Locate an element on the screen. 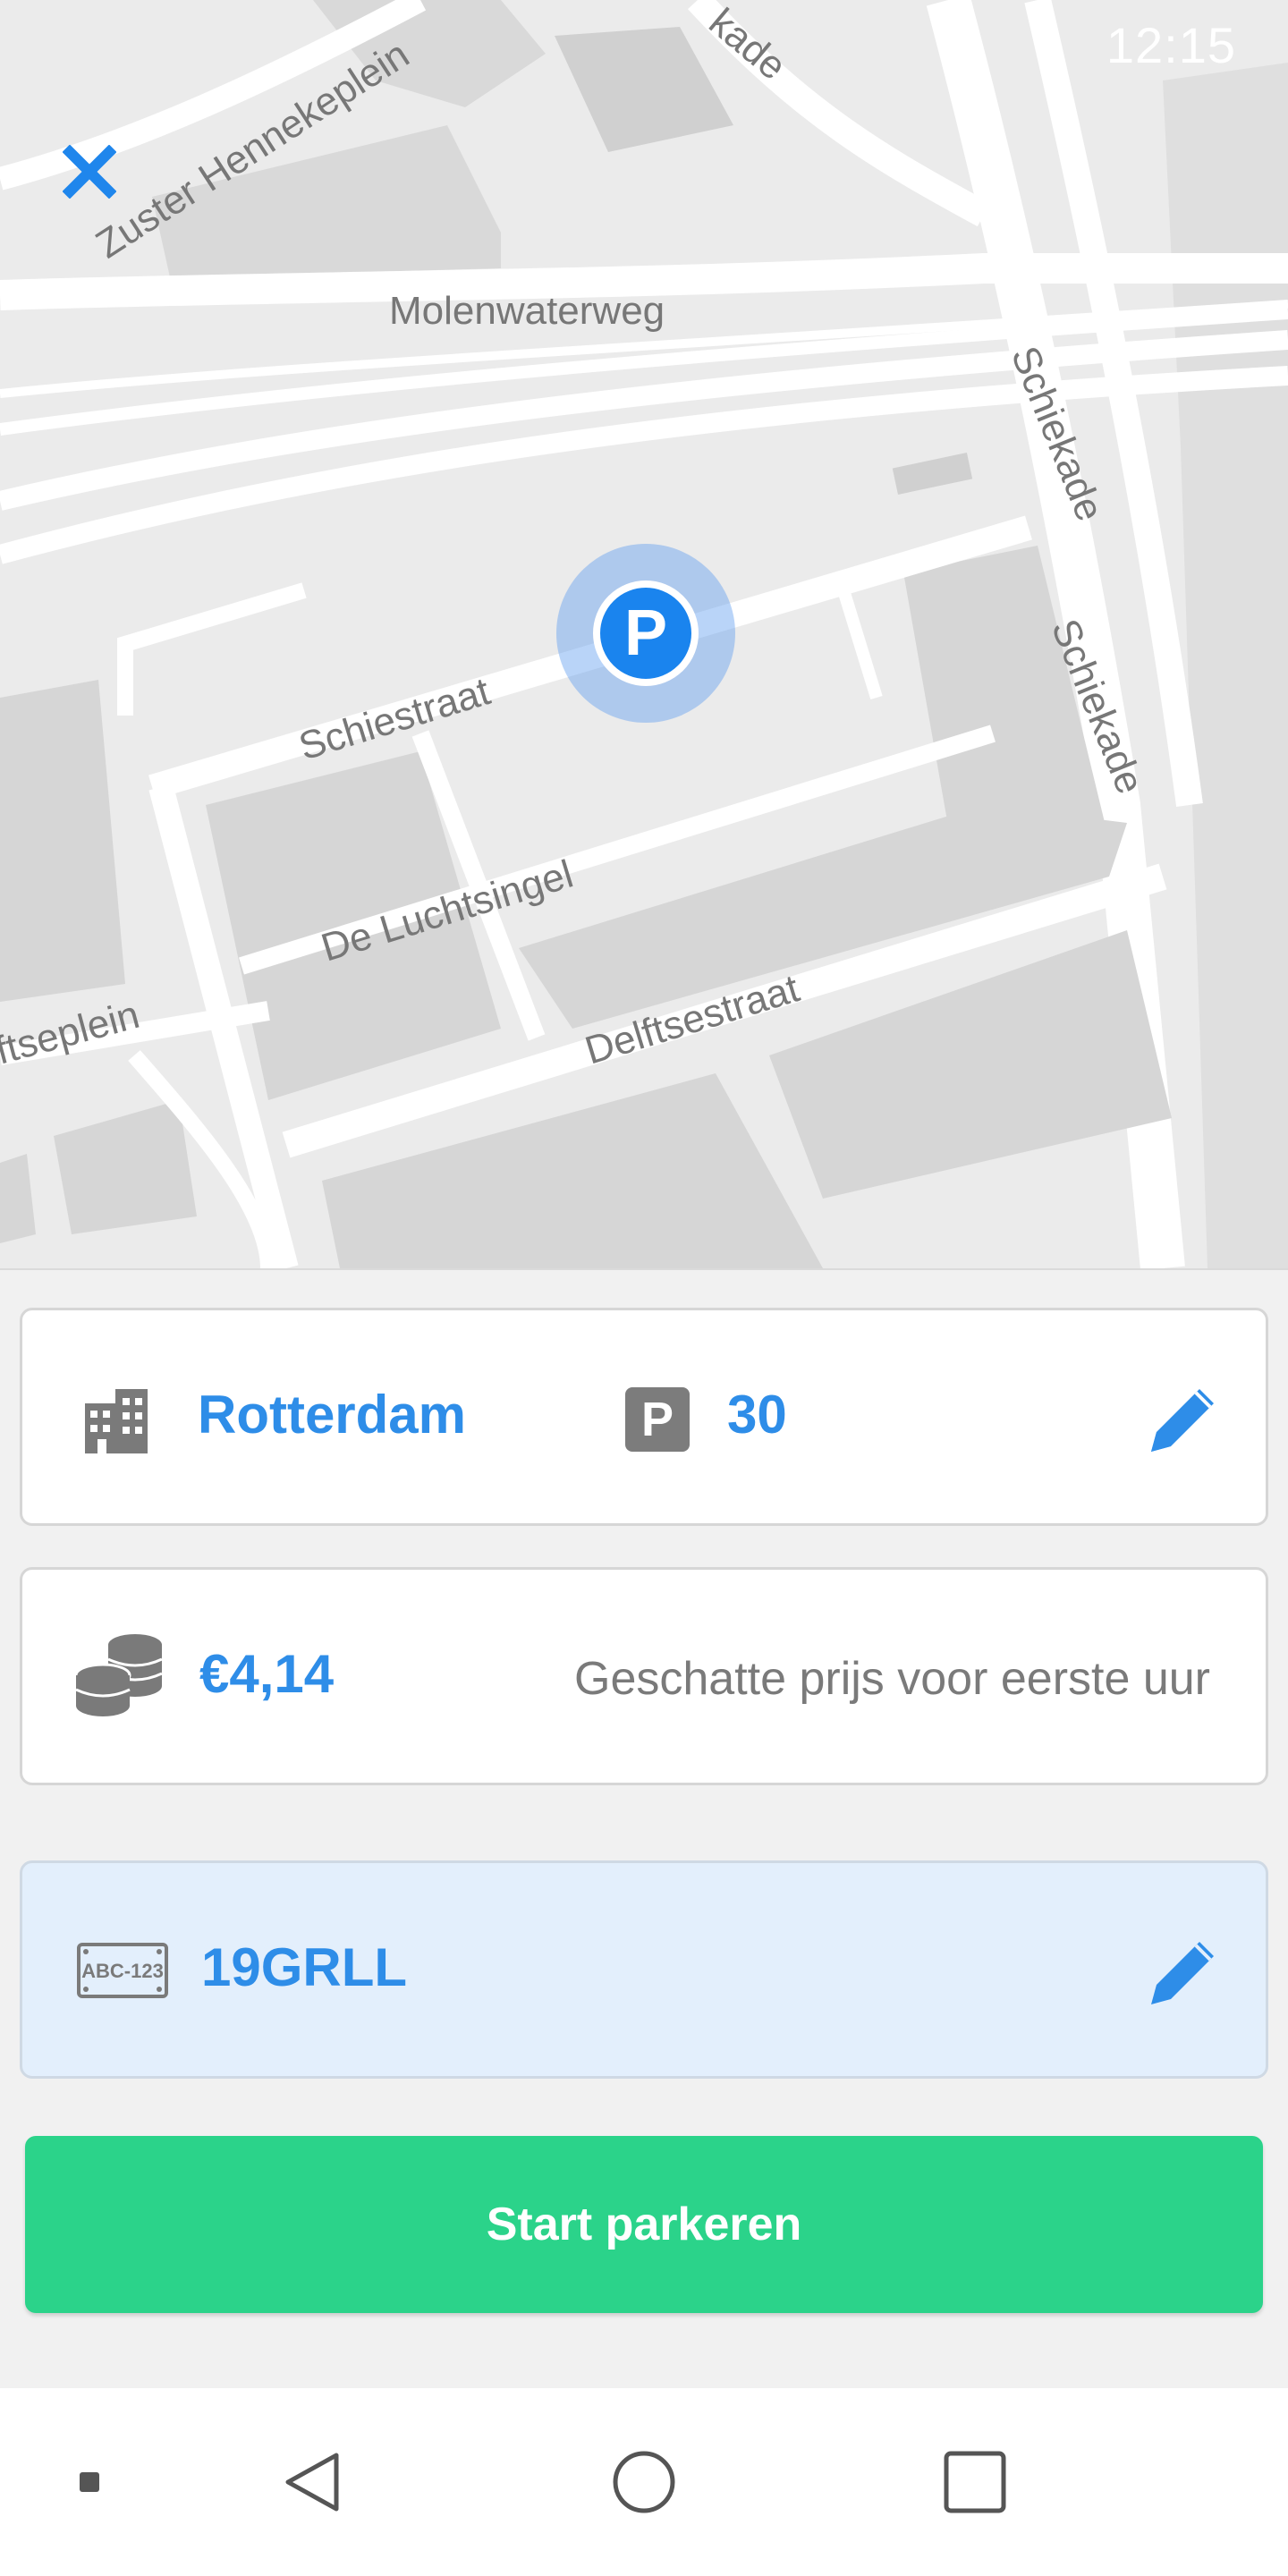 The width and height of the screenshot is (1288, 2576). recents-square-icon is located at coordinates (975, 2482).